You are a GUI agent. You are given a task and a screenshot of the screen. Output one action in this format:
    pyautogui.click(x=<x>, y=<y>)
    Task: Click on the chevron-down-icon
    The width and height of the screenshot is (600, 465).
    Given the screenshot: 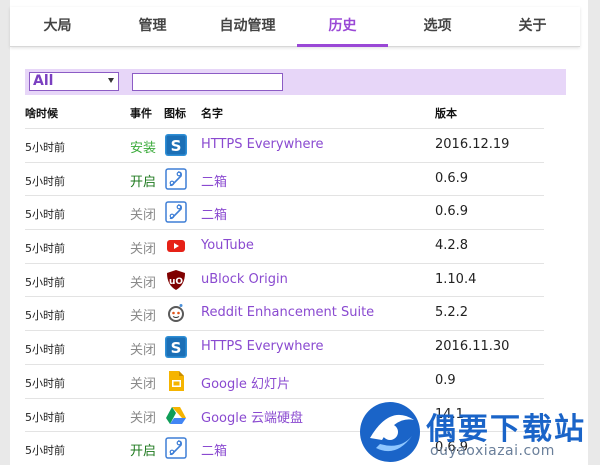 What is the action you would take?
    pyautogui.click(x=111, y=80)
    